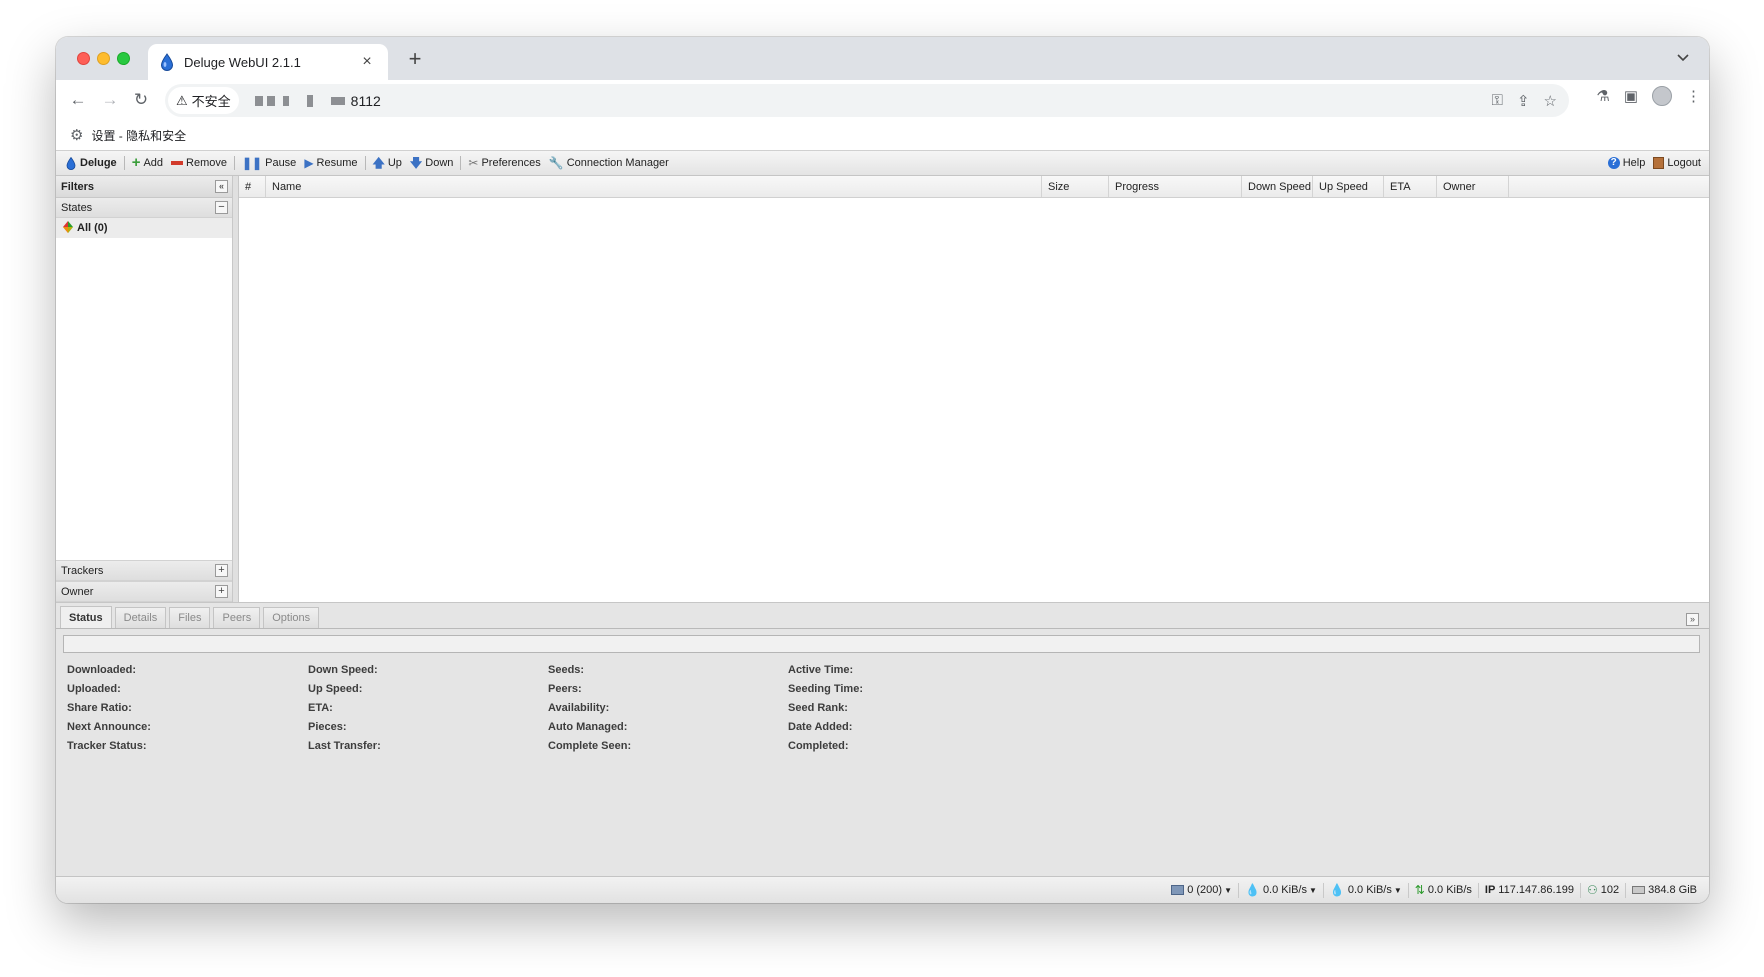  Describe the element at coordinates (190, 617) in the screenshot. I see `tab-files: Files` at that location.